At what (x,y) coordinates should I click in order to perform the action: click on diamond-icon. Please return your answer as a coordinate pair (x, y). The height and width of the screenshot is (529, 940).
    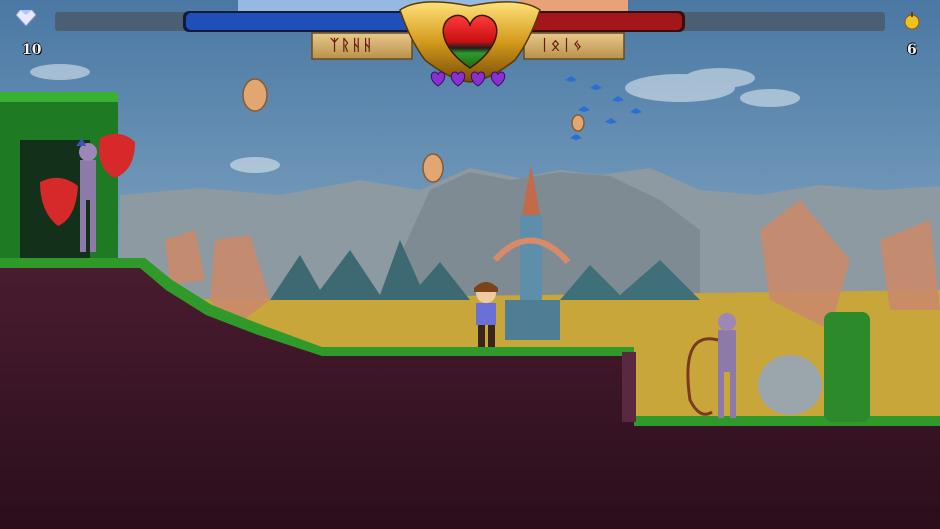
    Looking at the image, I should click on (26, 19).